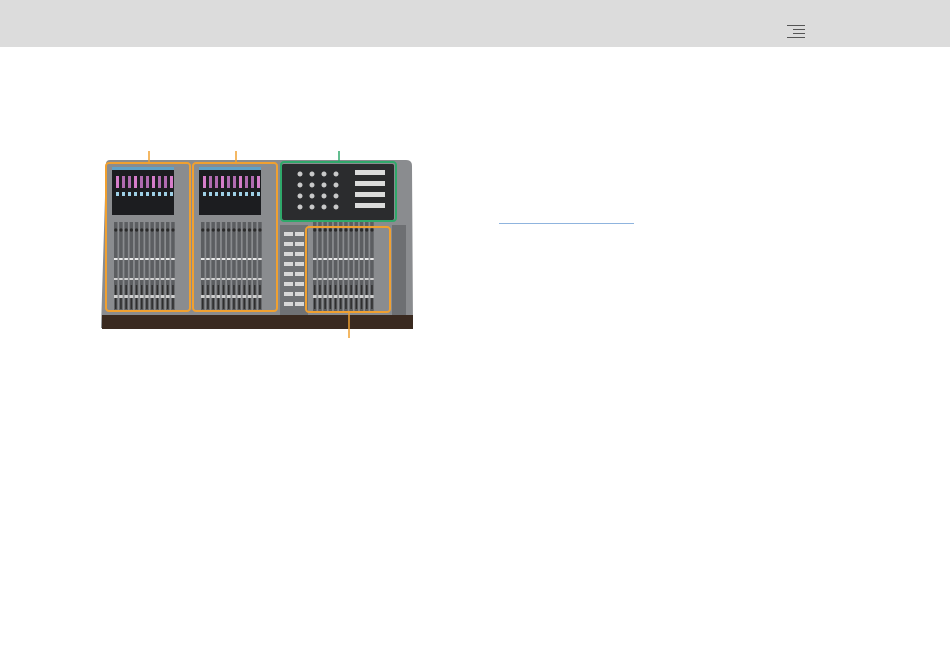 The image size is (950, 671). Describe the element at coordinates (566, 223) in the screenshot. I see `link-underline` at that location.